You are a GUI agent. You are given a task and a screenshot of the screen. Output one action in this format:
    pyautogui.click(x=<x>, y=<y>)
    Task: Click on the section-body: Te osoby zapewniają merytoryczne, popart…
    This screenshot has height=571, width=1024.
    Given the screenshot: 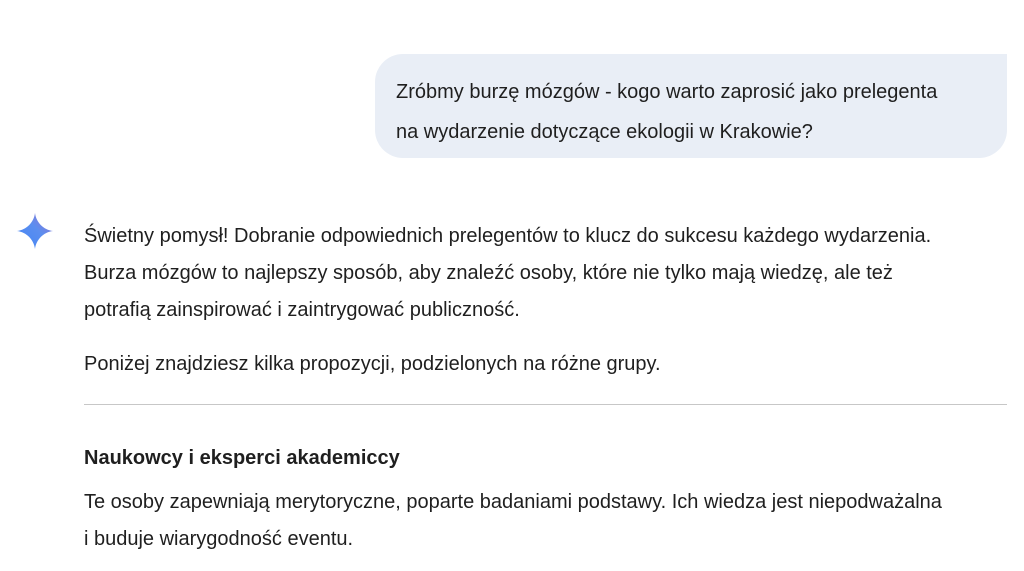 What is the action you would take?
    pyautogui.click(x=513, y=521)
    